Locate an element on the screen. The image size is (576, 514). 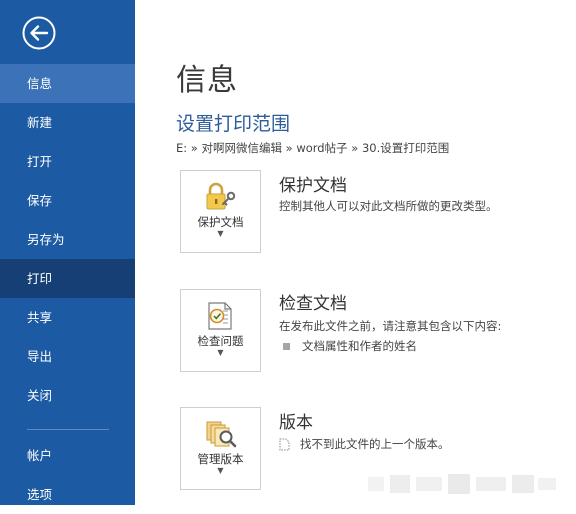
inspect-document-bullet: 文档属性和作者的姓名 is located at coordinates (350, 346).